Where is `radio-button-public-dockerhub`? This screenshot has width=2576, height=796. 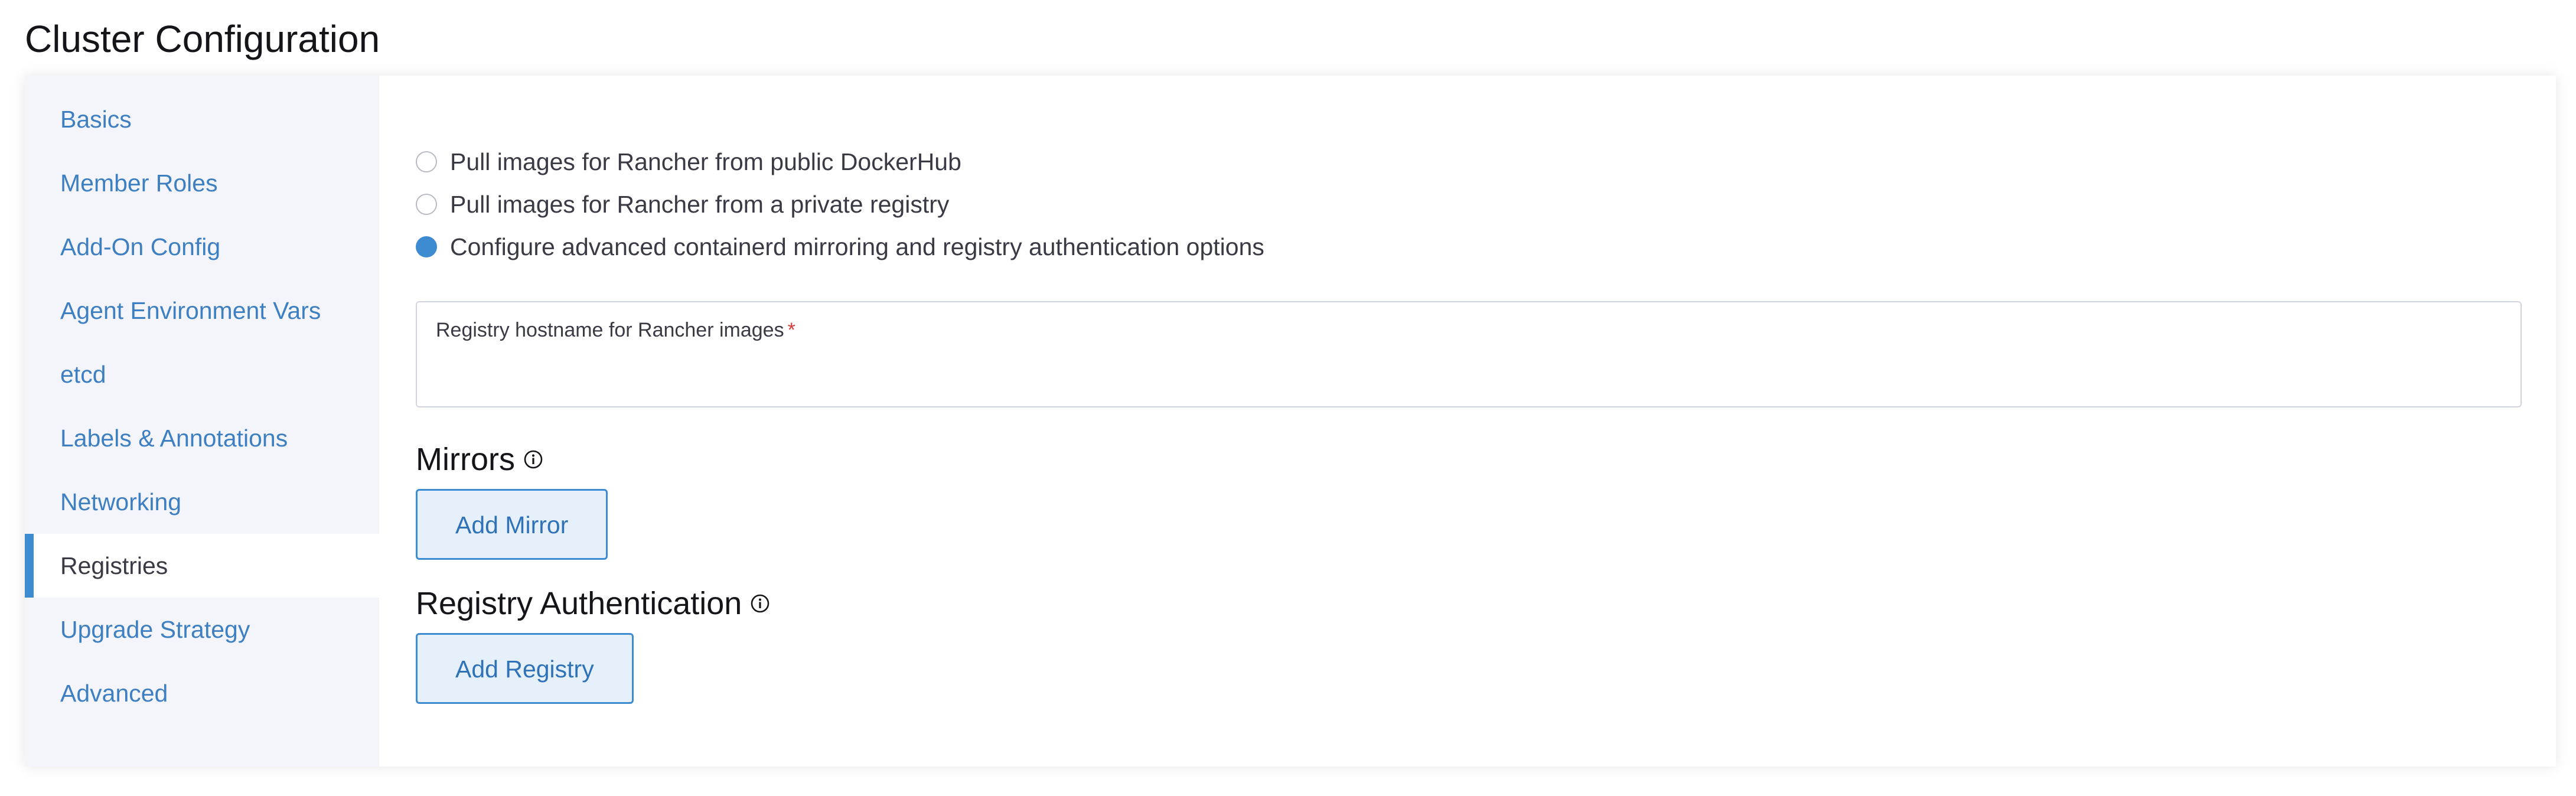
radio-button-public-dockerhub is located at coordinates (426, 161).